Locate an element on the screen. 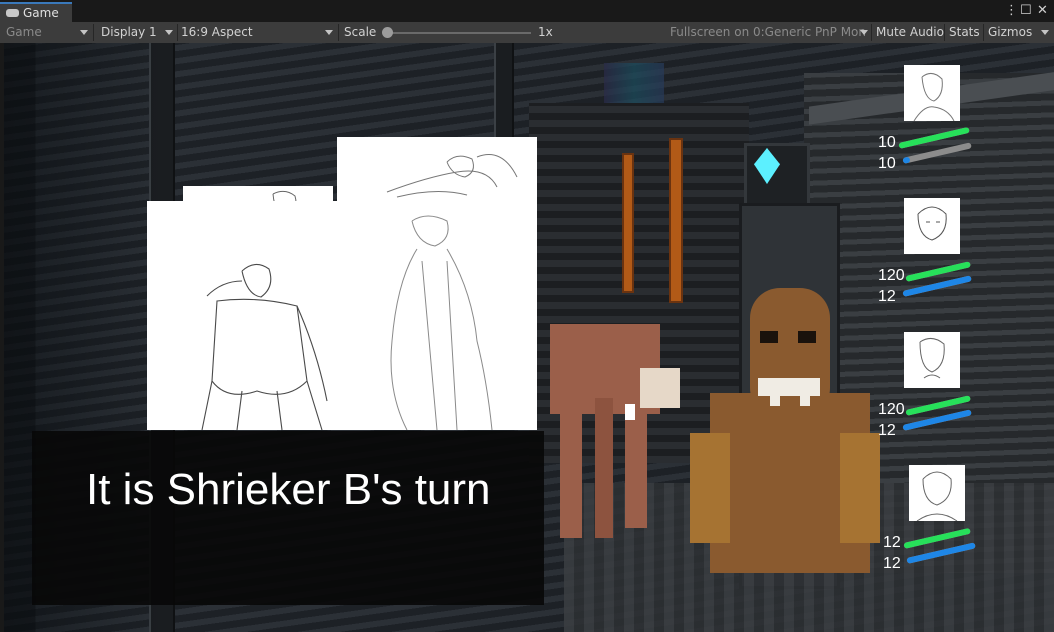 Image resolution: width=1054 pixels, height=632 pixels. maximize-icon: ☐ is located at coordinates (1026, 11).